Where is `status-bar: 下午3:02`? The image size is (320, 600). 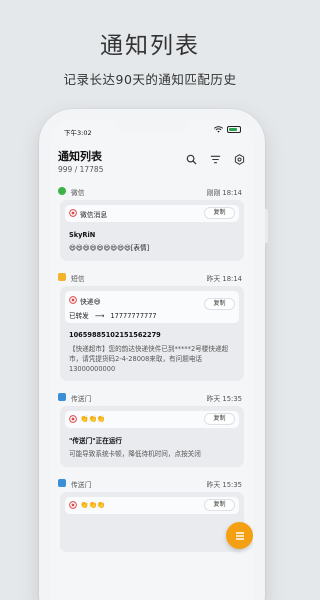 status-bar: 下午3:02 is located at coordinates (152, 132).